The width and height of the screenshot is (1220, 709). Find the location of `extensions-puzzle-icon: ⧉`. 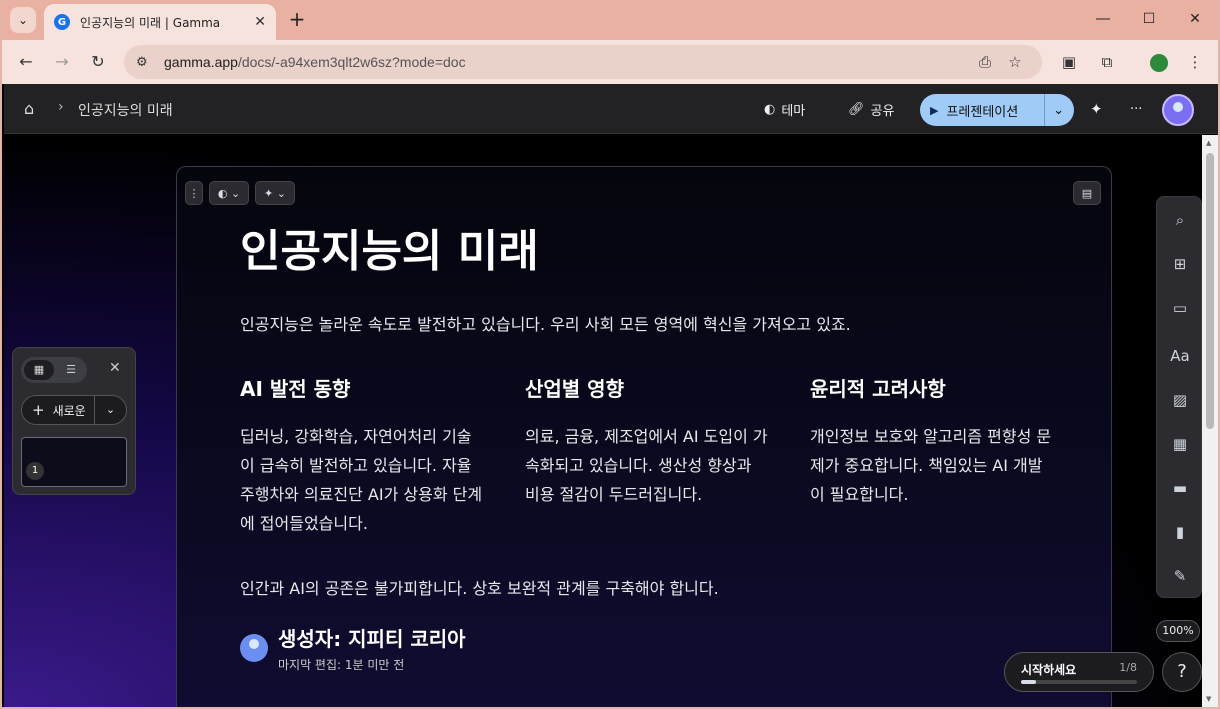

extensions-puzzle-icon: ⧉ is located at coordinates (1107, 62).